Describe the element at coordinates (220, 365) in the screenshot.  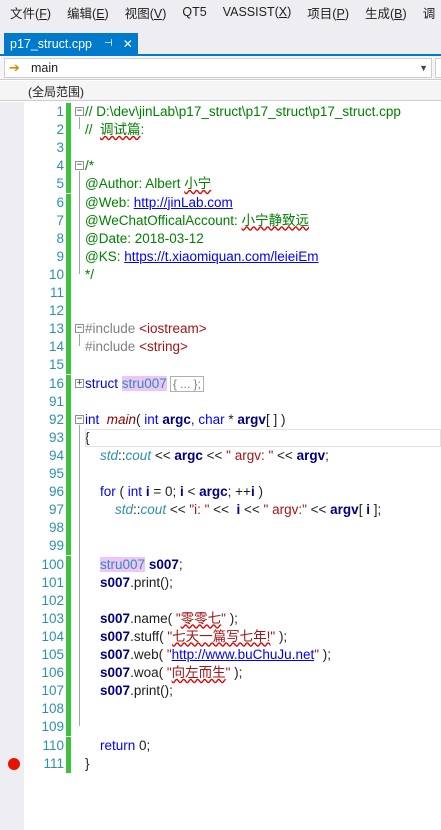
I see `code-line: 15` at that location.